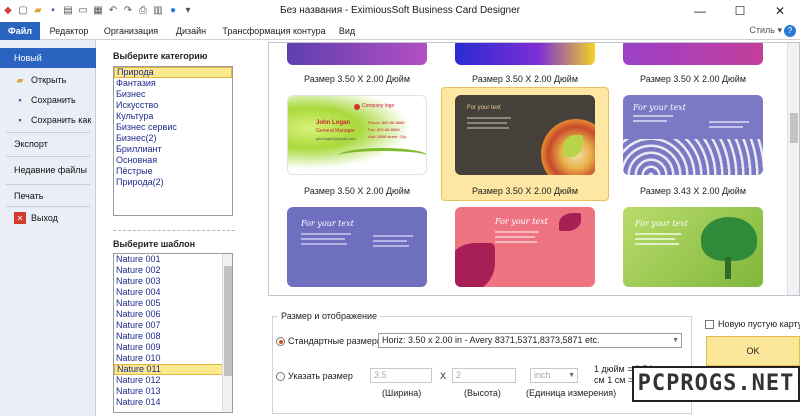  What do you see at coordinates (48, 218) in the screenshot?
I see `nav-exit: ✕ Выход` at bounding box center [48, 218].